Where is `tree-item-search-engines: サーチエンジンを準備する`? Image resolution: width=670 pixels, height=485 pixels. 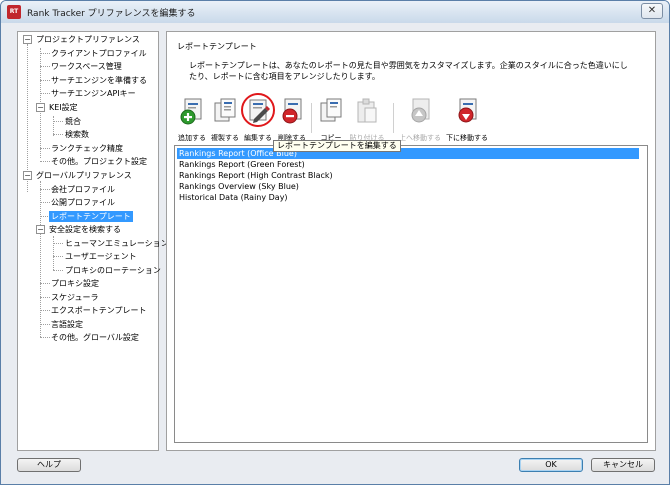 tree-item-search-engines: サーチエンジンを準備する is located at coordinates (99, 80).